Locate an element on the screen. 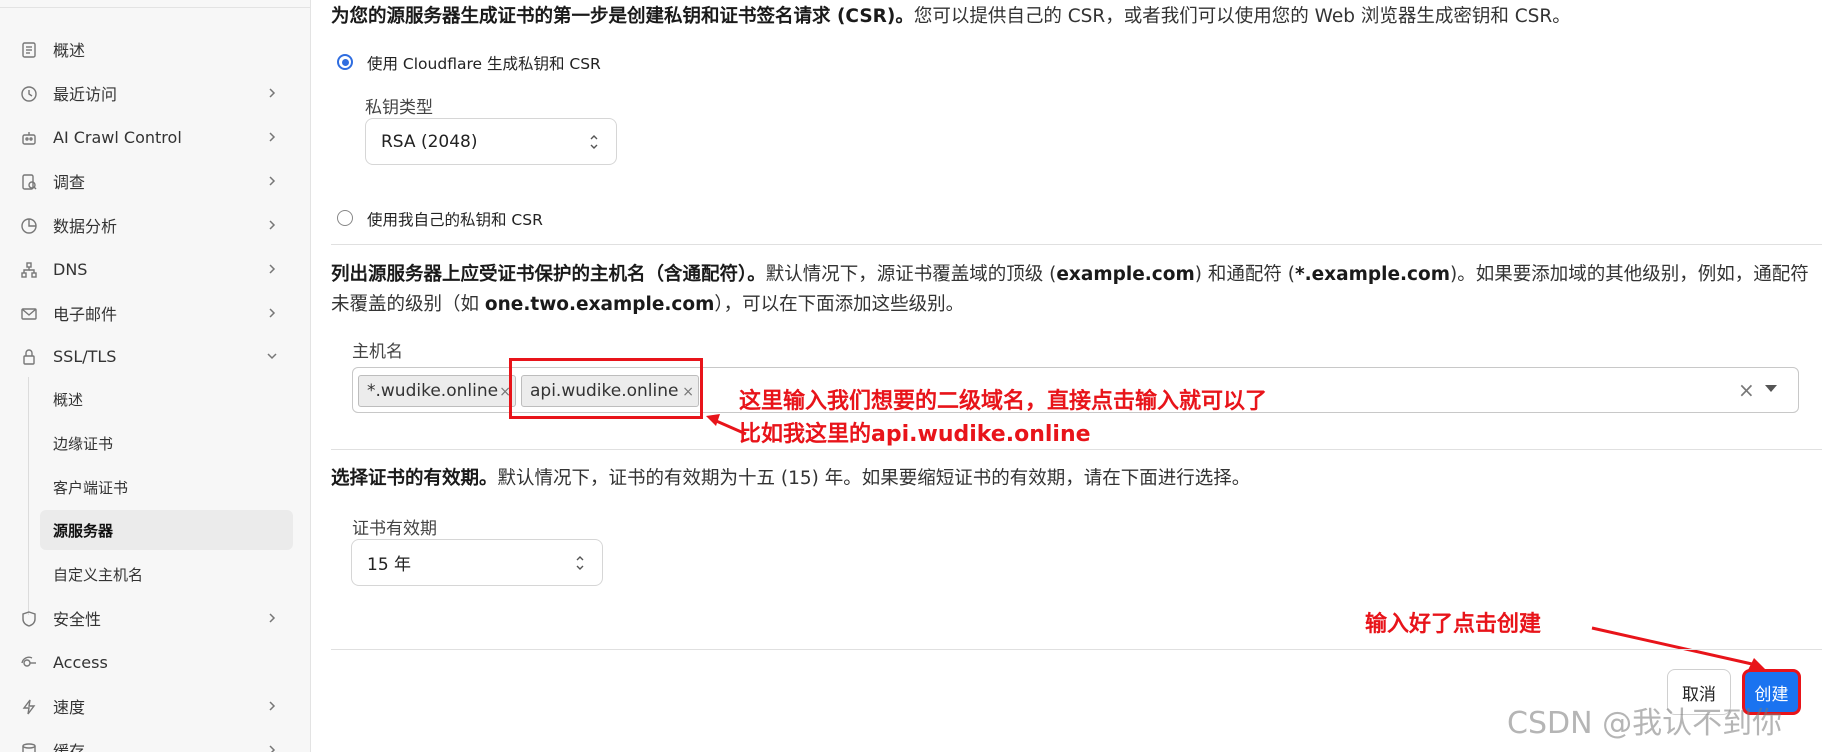 Image resolution: width=1822 pixels, height=752 pixels. sidebar-item-label: 概述 is located at coordinates (69, 50).